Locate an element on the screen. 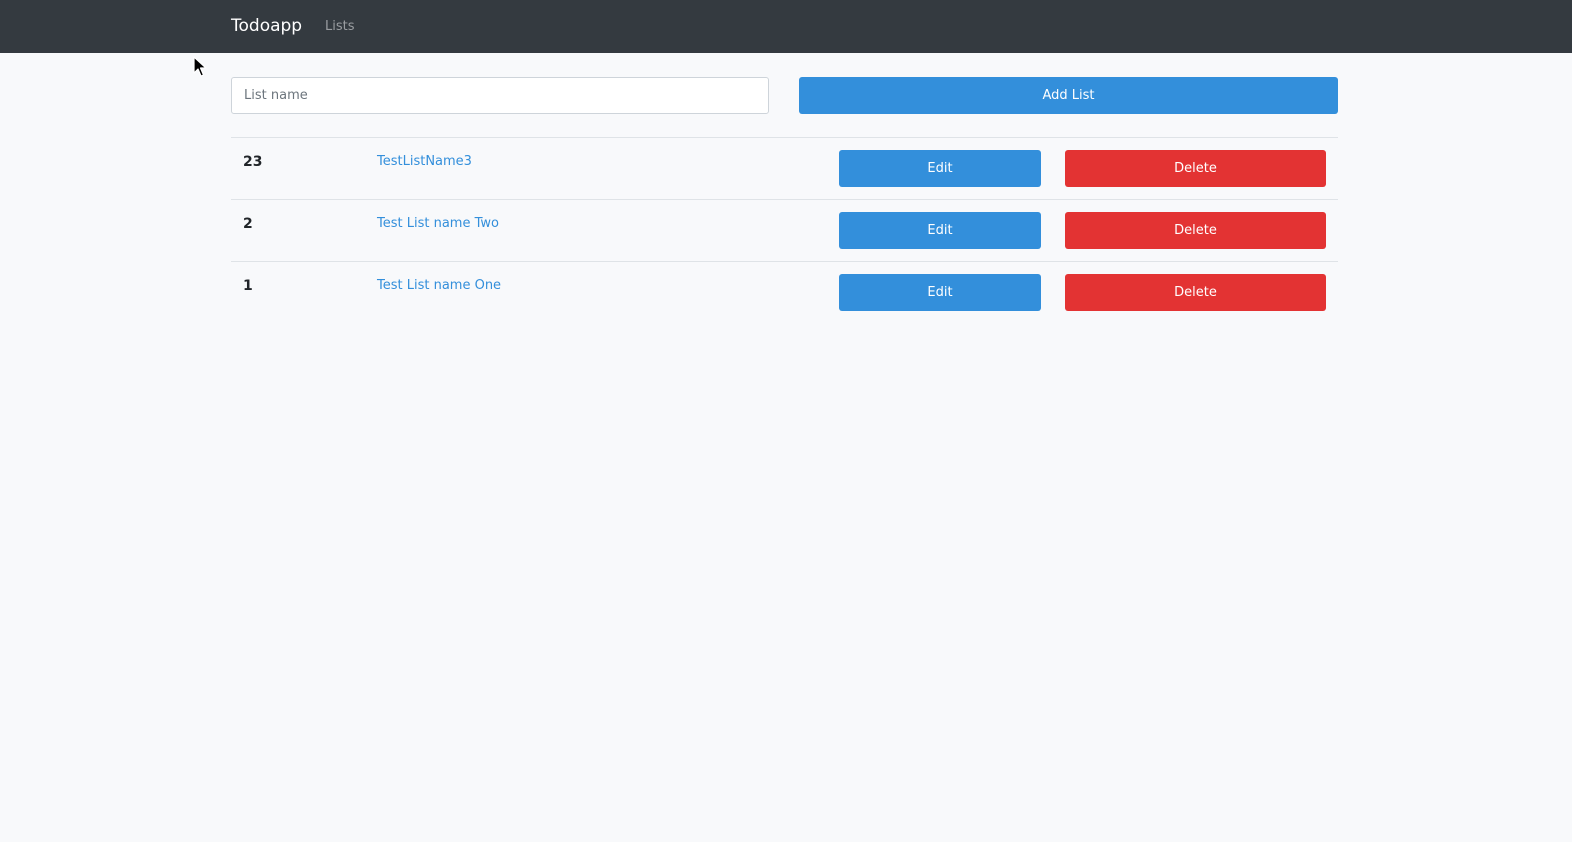 Image resolution: width=1572 pixels, height=842 pixels. table-row: 2 Test List name Two Edit Delete is located at coordinates (784, 230).